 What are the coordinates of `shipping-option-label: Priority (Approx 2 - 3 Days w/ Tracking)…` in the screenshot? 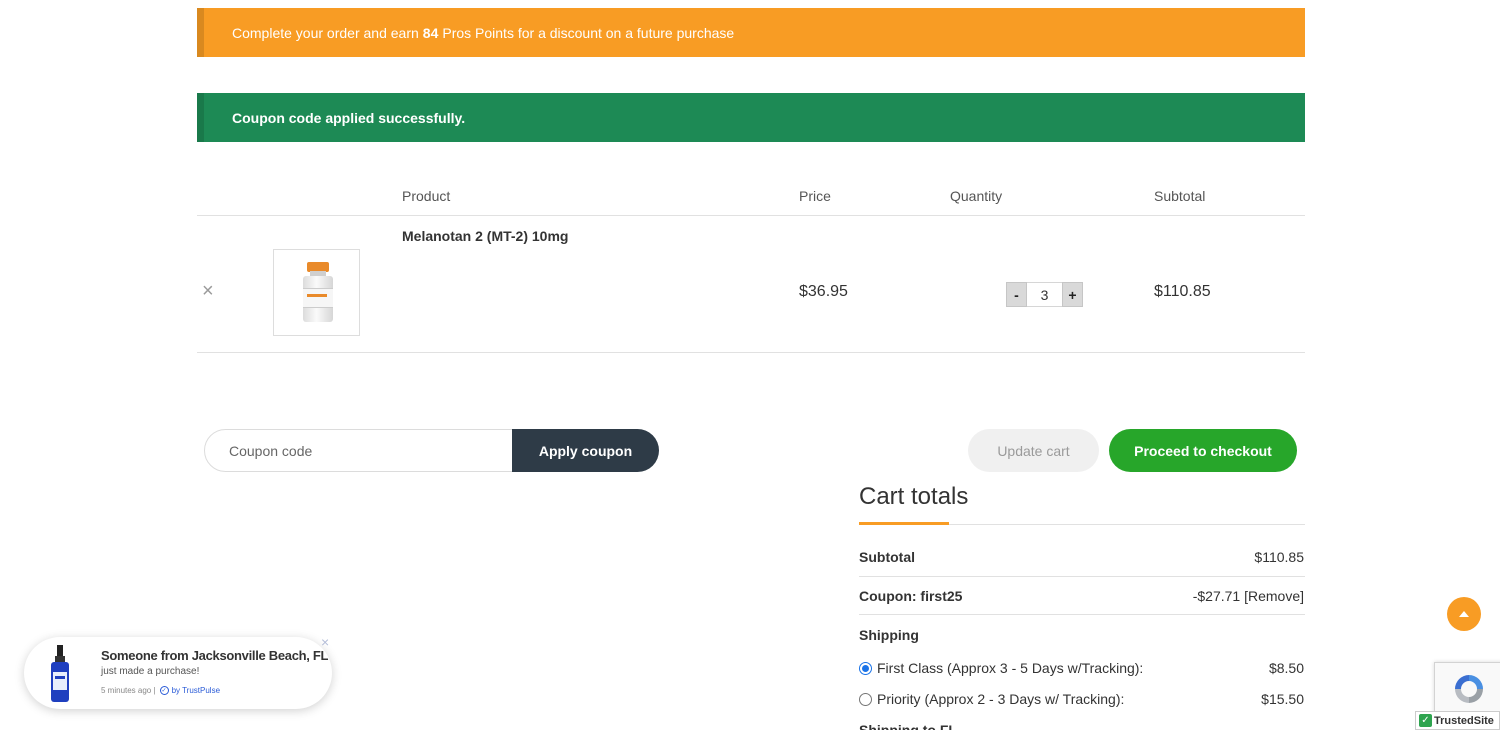 It's located at (1000, 699).